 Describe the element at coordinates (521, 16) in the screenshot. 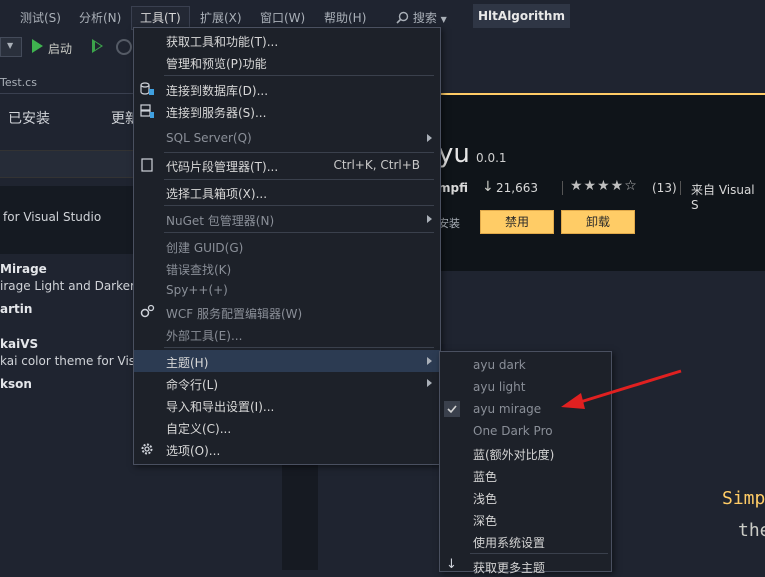

I see `app-title: HltAlgorithm` at that location.